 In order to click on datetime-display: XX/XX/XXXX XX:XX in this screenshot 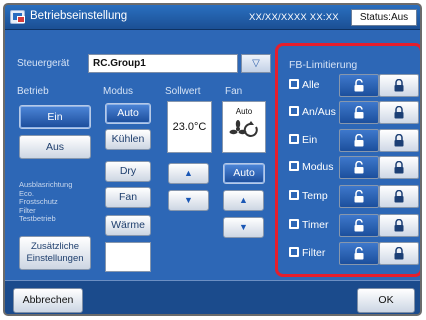, I will do `click(294, 17)`.